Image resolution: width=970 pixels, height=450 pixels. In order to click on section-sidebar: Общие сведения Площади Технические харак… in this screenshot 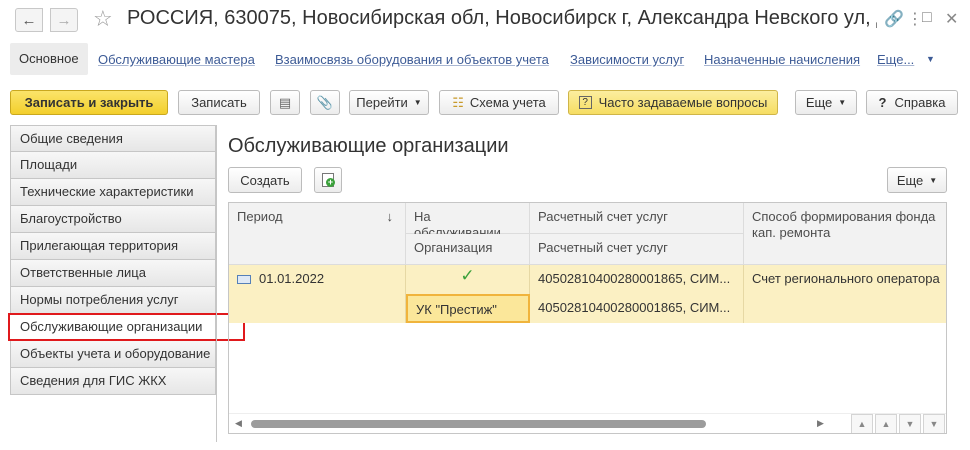, I will do `click(113, 260)`.